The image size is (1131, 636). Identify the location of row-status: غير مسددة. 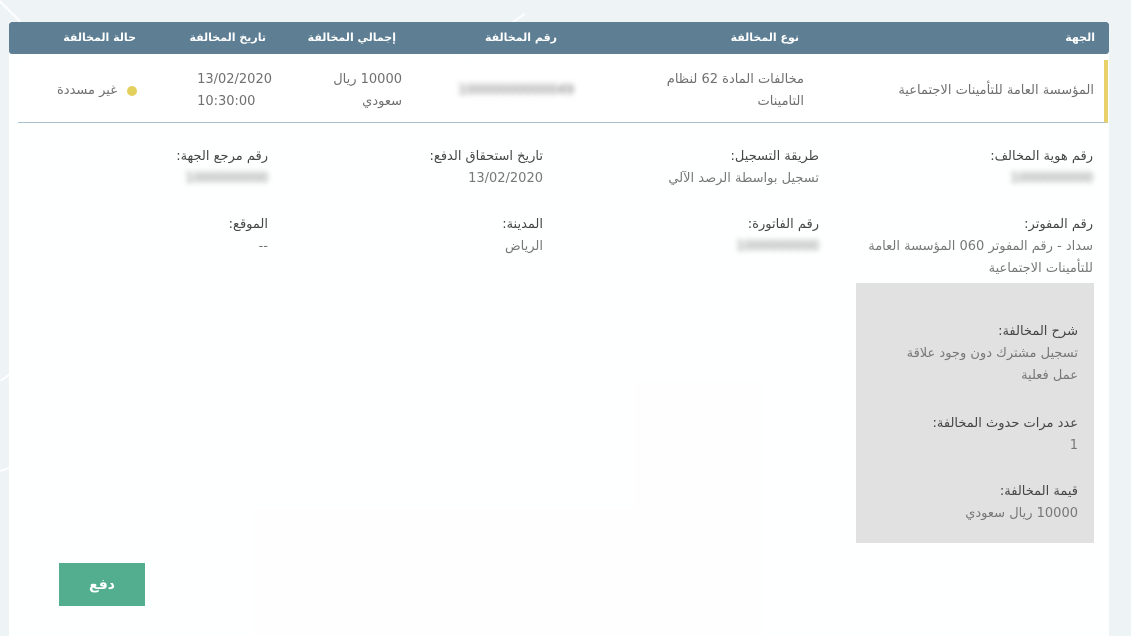
(97, 91).